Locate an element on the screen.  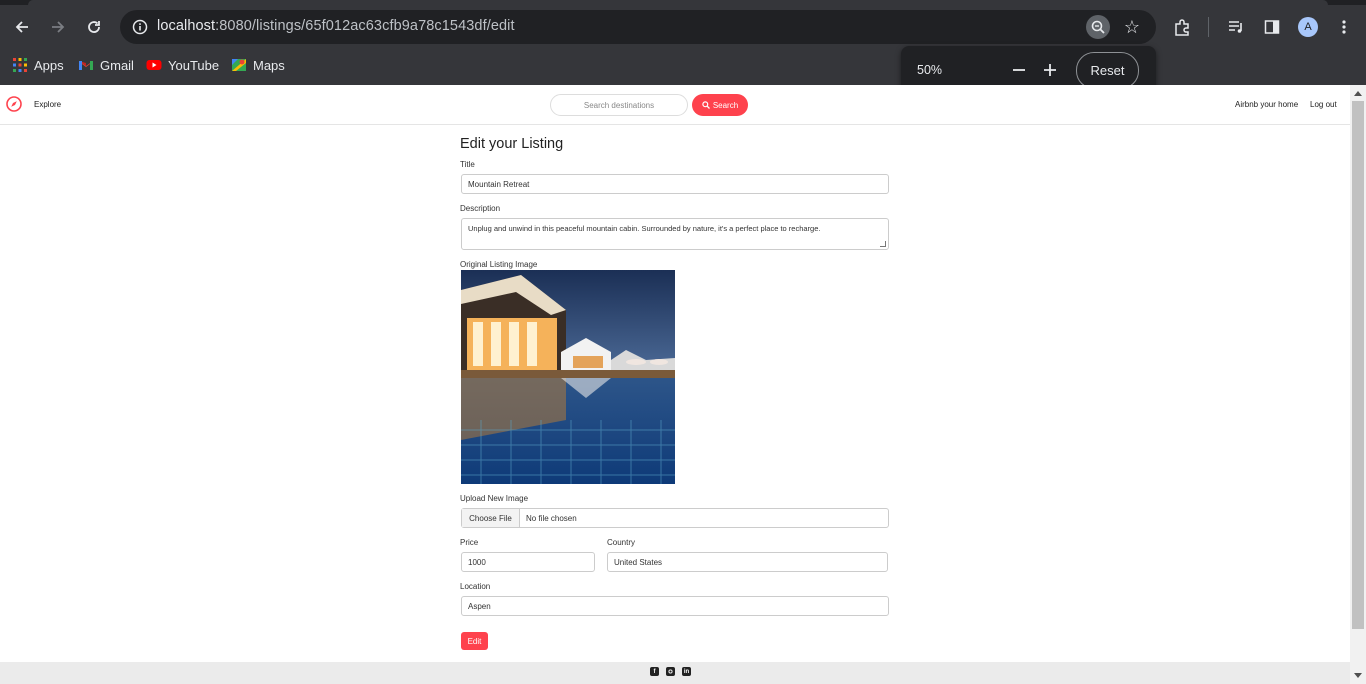
country-input: United States is located at coordinates (747, 562).